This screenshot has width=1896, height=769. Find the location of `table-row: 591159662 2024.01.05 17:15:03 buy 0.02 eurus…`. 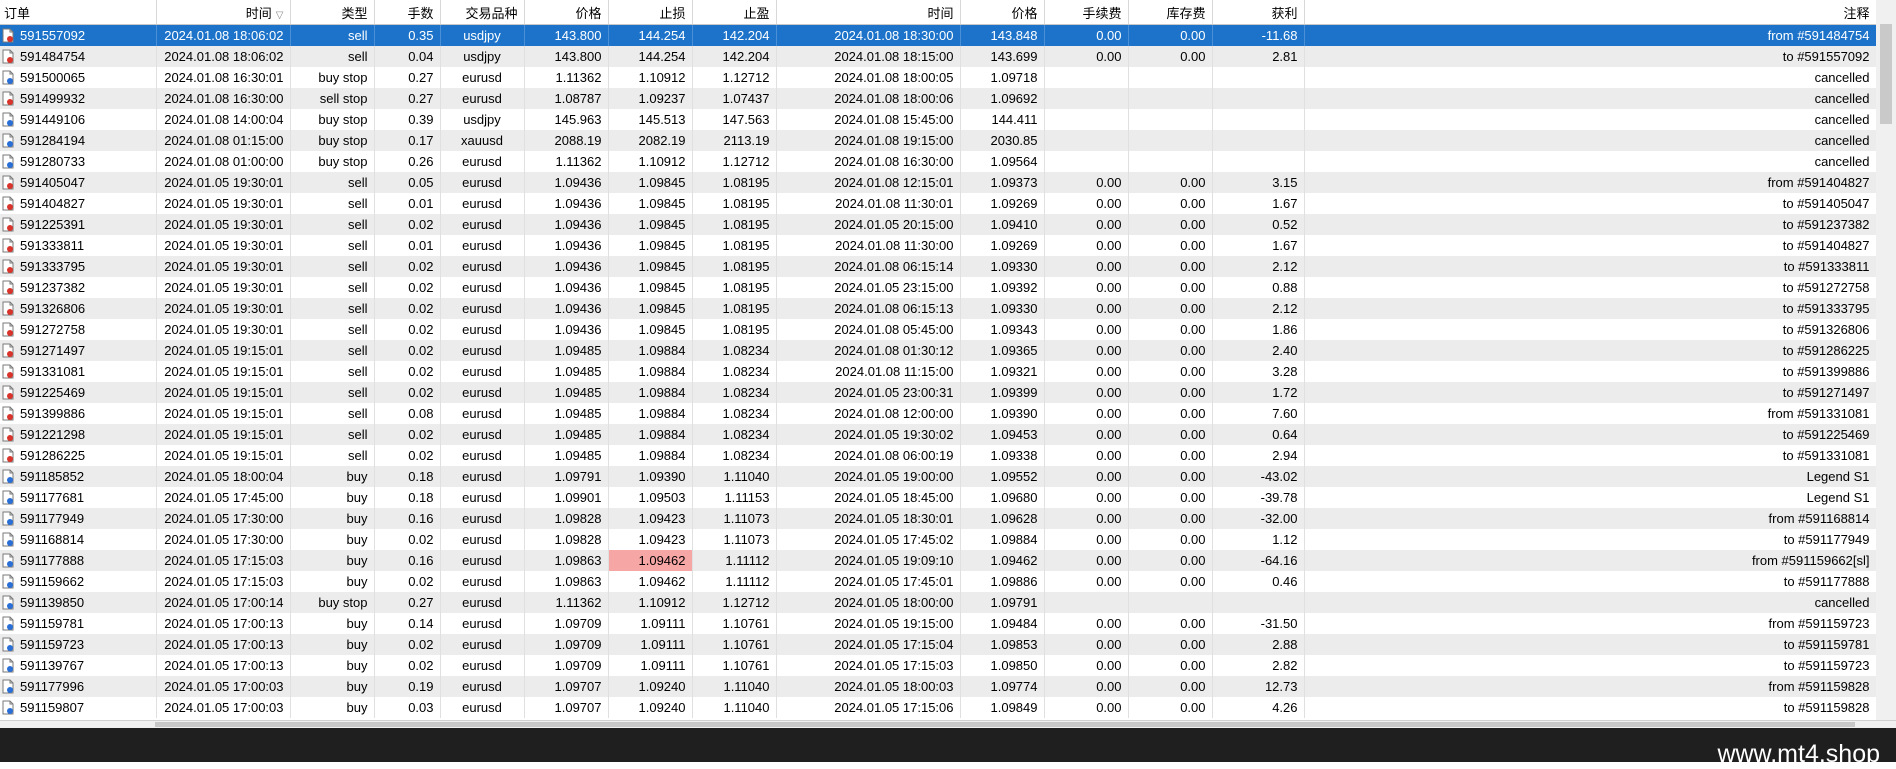

table-row: 591159662 2024.01.05 17:15:03 buy 0.02 eurus… is located at coordinates (938, 581).